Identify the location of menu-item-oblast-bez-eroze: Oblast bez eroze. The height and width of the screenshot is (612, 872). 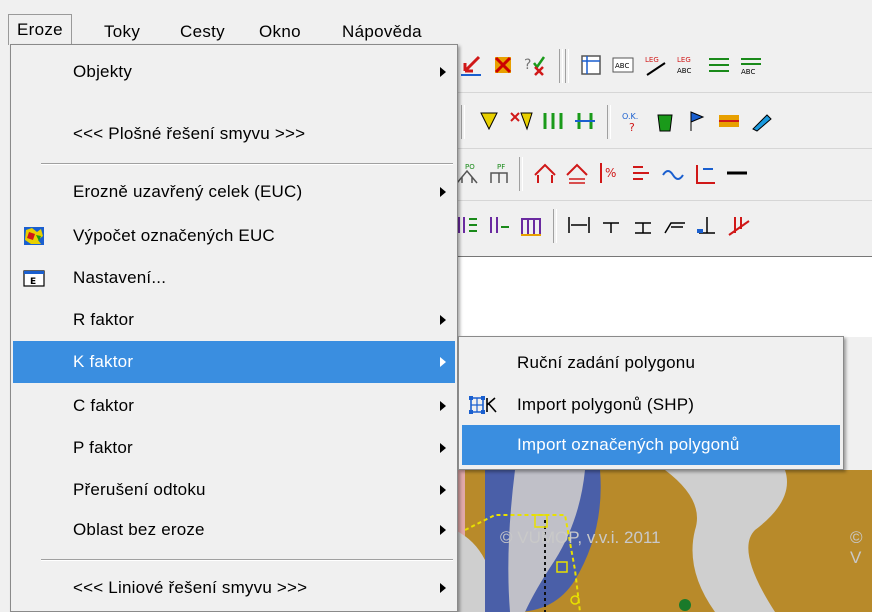
(234, 530).